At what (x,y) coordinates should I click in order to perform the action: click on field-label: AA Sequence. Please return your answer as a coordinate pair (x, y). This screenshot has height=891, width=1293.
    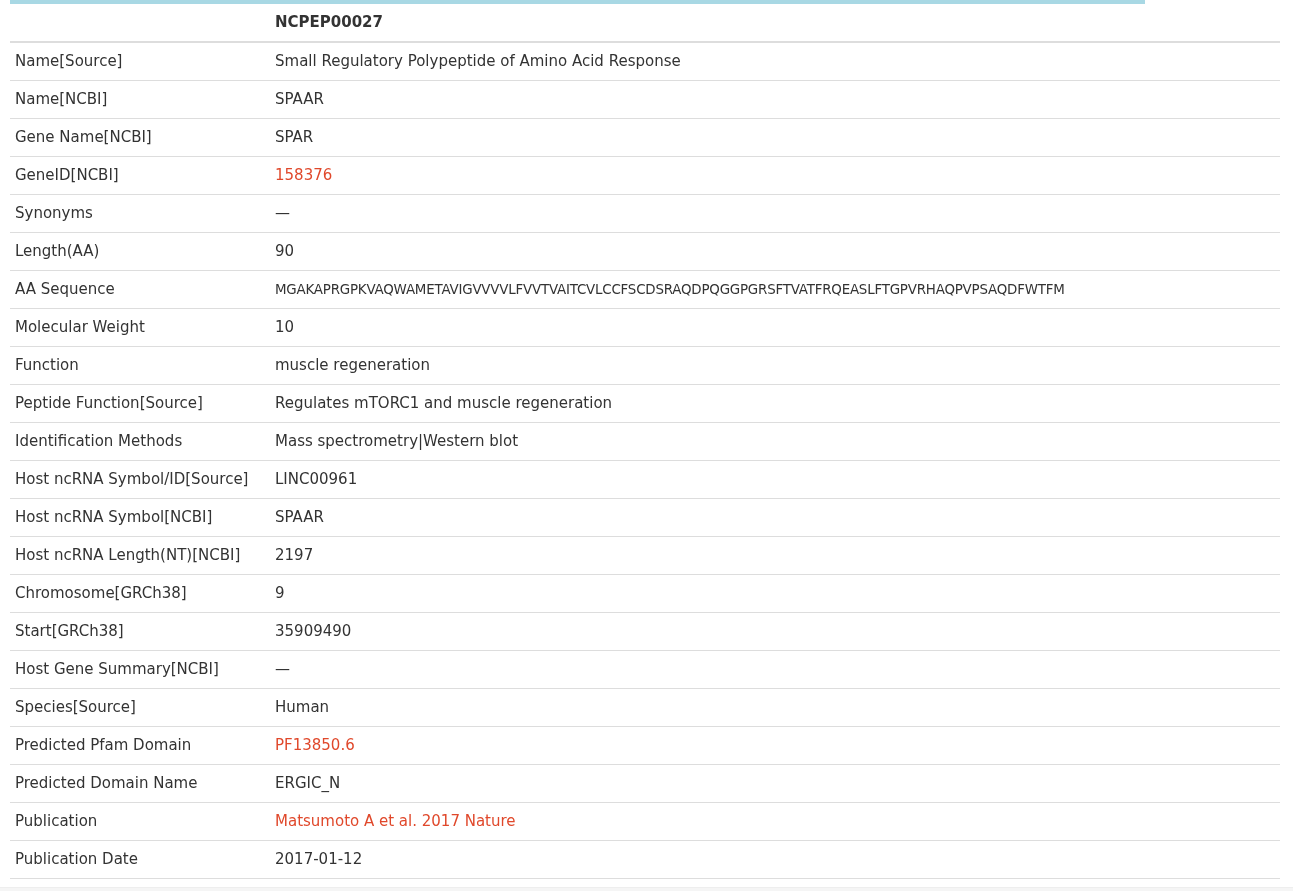
    Looking at the image, I should click on (140, 289).